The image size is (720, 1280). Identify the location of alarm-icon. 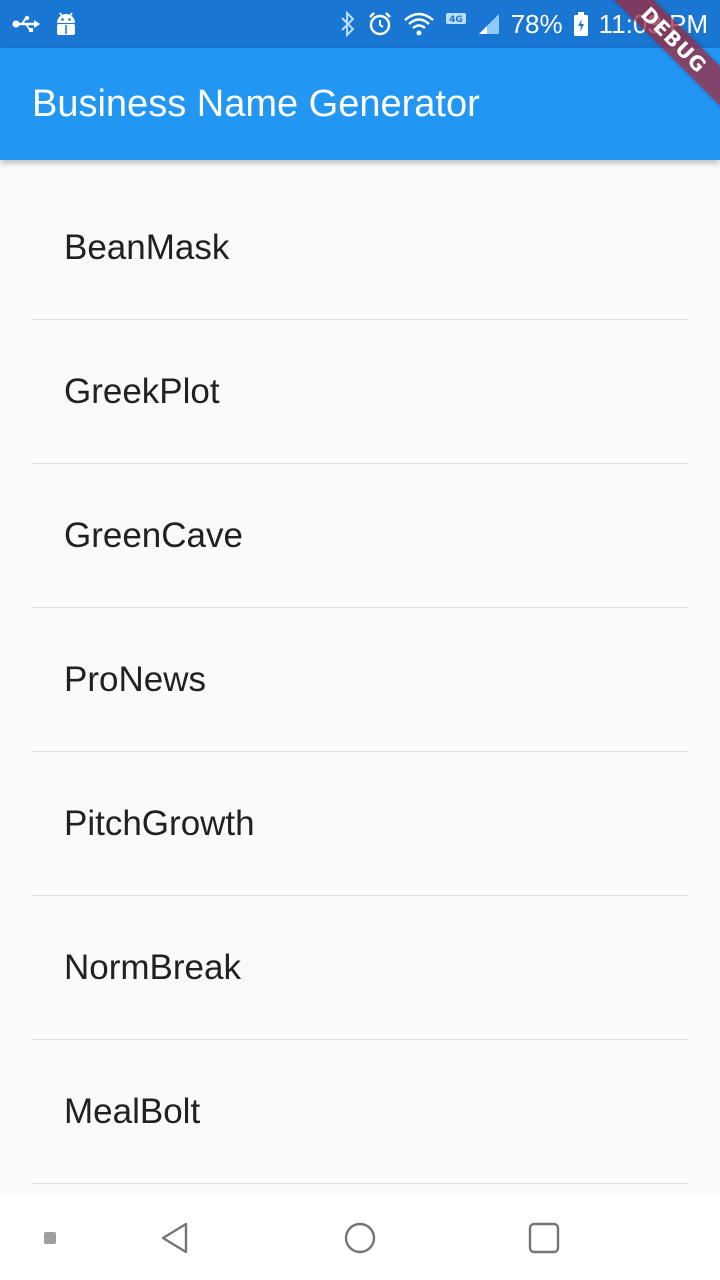
(380, 24).